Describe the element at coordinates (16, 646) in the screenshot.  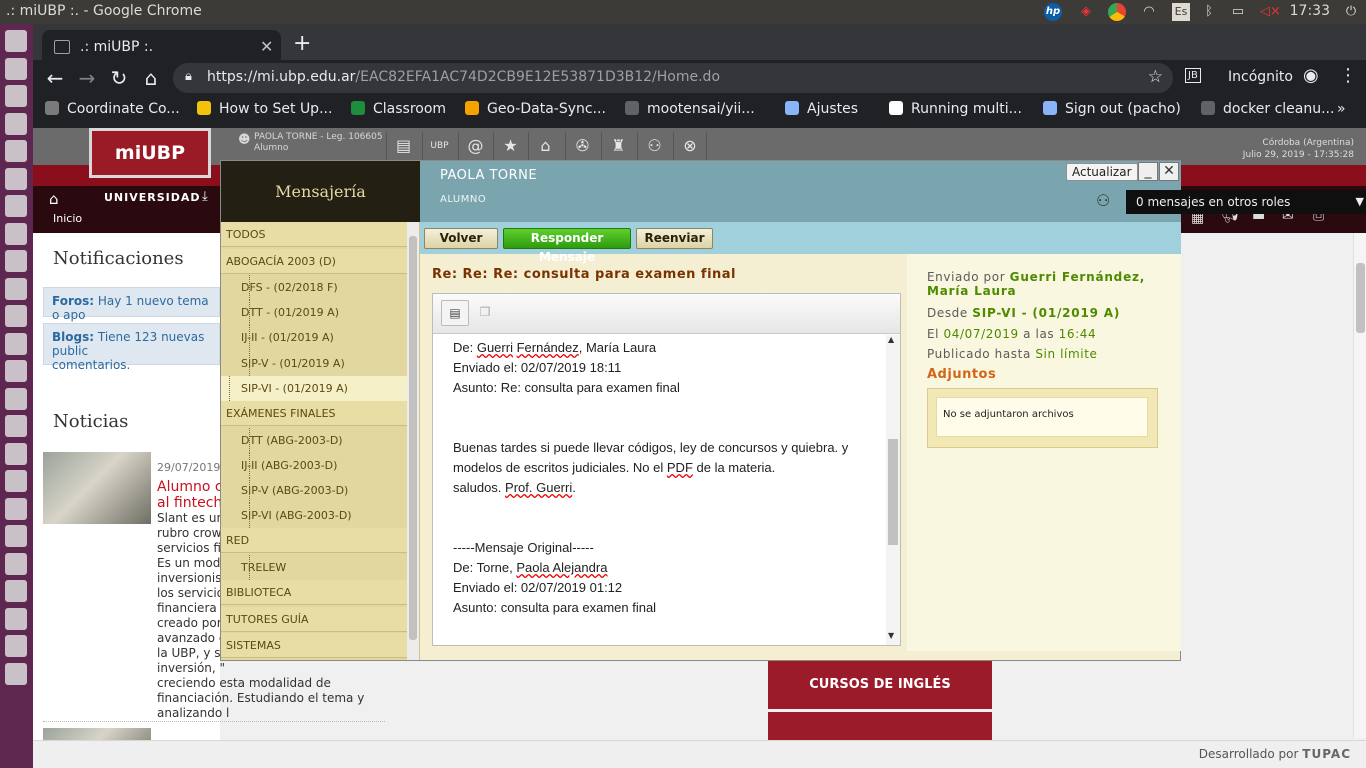
I see `calc-icon` at that location.